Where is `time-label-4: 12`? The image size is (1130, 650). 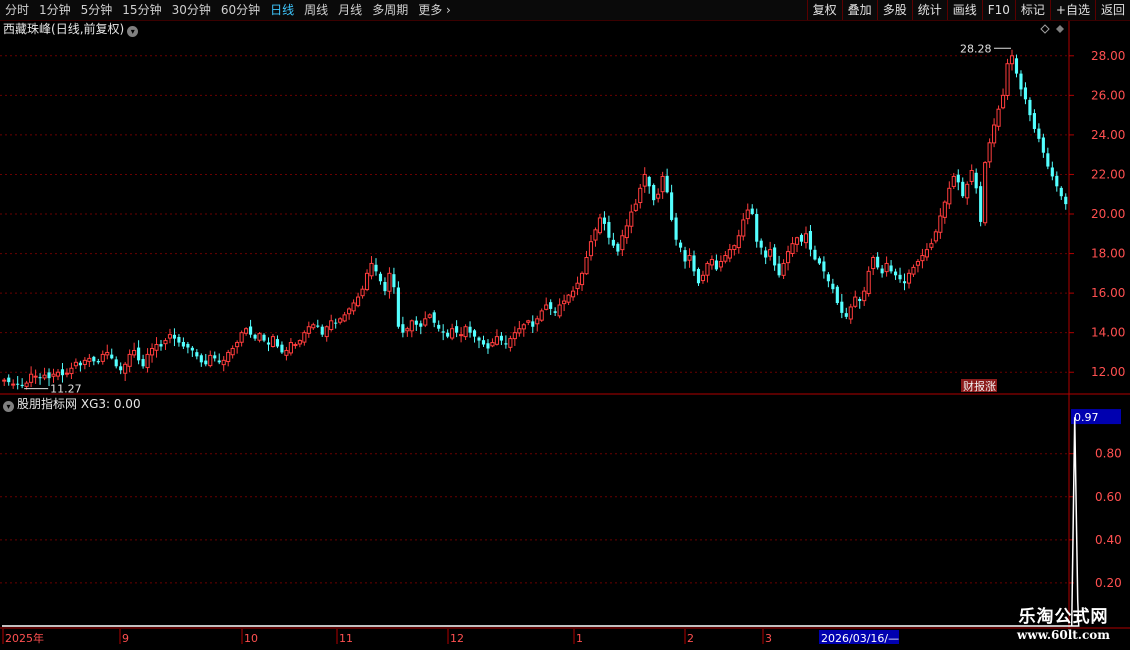
time-label-4: 12 is located at coordinates (457, 638).